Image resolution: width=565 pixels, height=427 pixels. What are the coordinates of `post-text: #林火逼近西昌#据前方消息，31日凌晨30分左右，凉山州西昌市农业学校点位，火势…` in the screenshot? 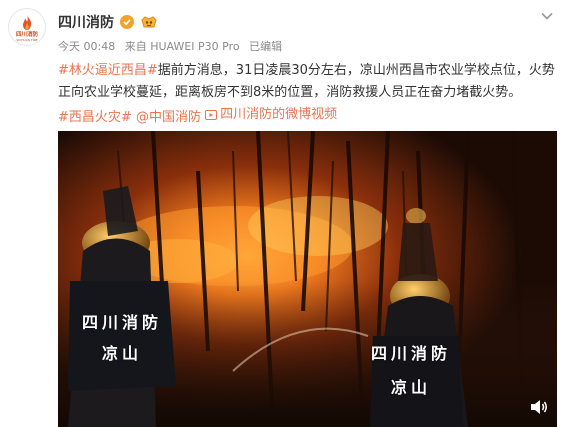 It's located at (308, 94).